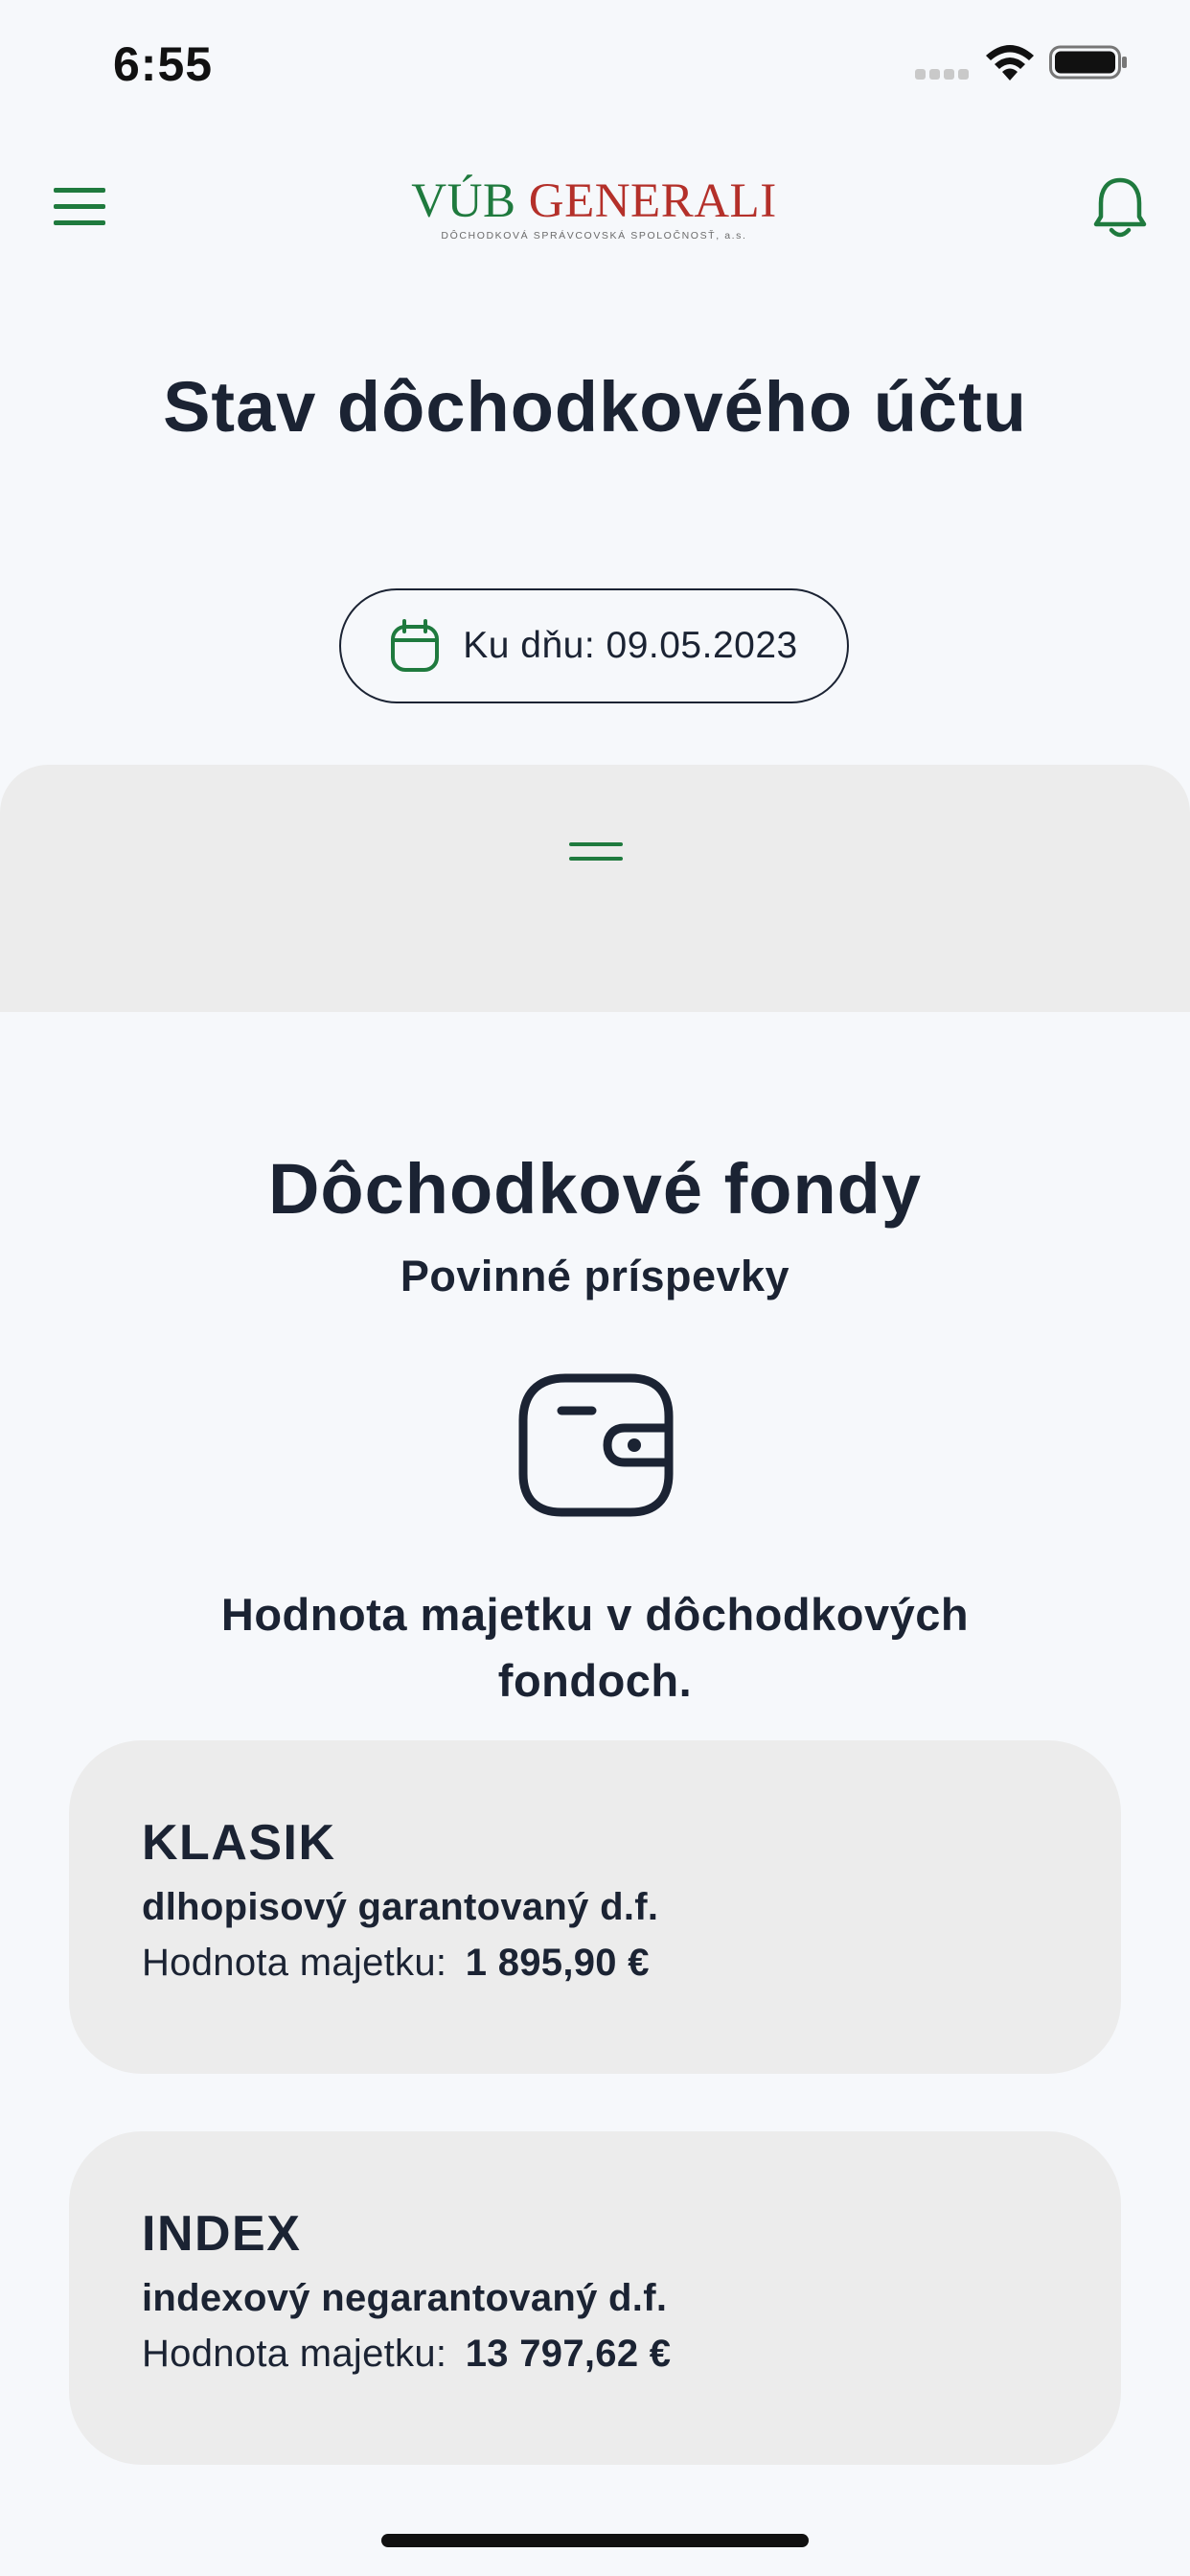 This screenshot has width=1190, height=2576. I want to click on logo-brand-generali: GENERALI, so click(653, 201).